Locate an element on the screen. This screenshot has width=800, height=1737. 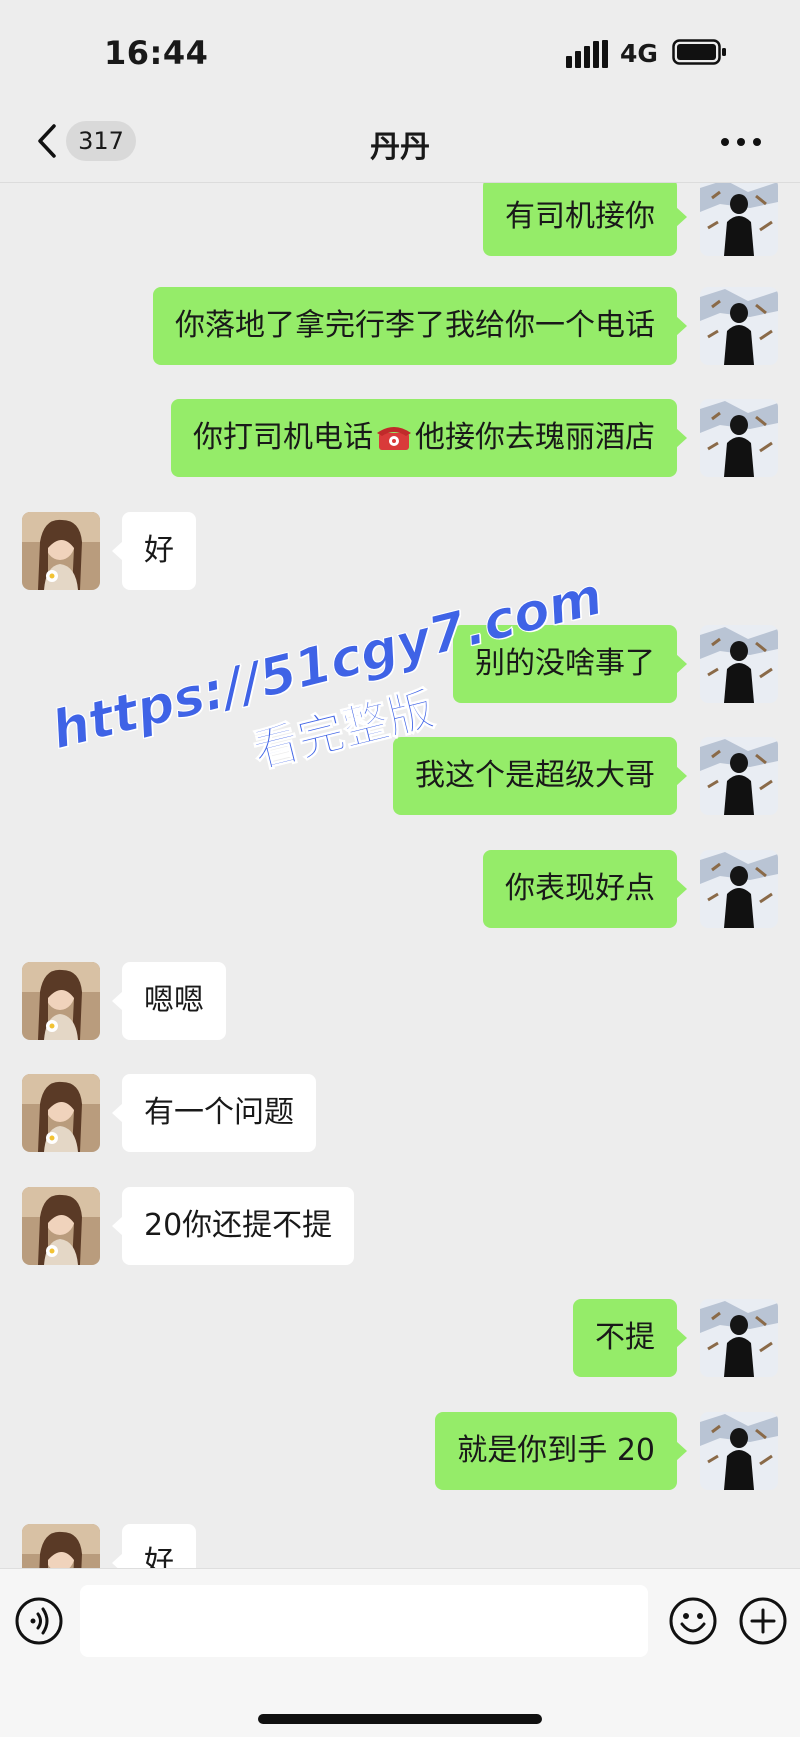
plus-icon is located at coordinates (763, 1621).